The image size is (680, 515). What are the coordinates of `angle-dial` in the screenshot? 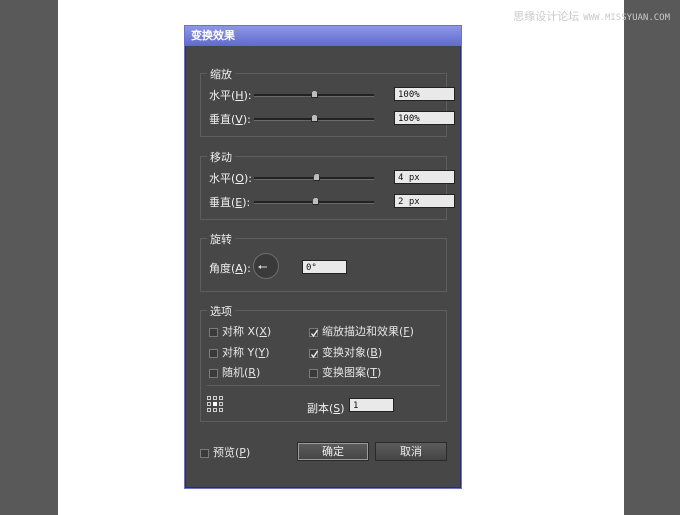 It's located at (266, 266).